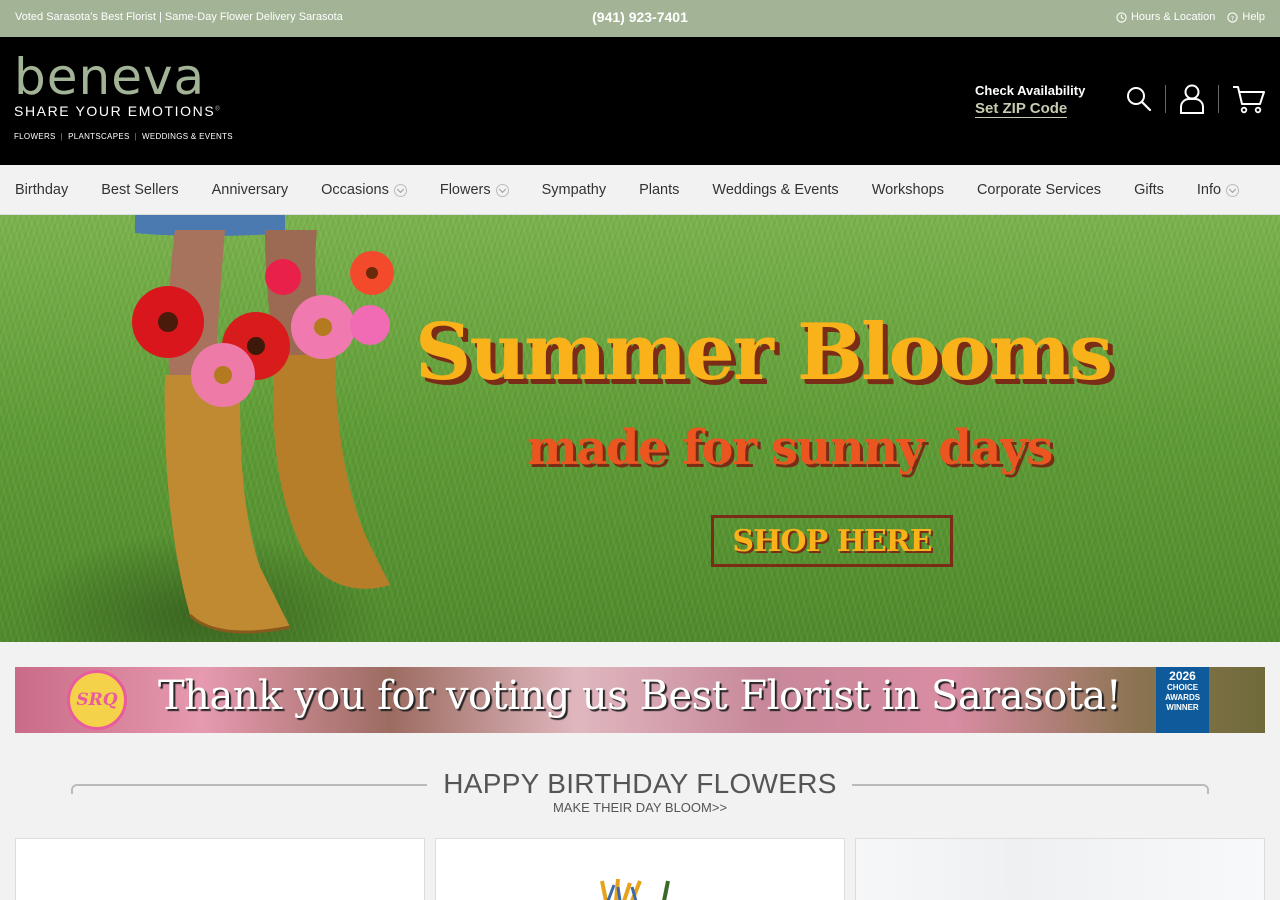  I want to click on nav-label: Flowers, so click(465, 190).